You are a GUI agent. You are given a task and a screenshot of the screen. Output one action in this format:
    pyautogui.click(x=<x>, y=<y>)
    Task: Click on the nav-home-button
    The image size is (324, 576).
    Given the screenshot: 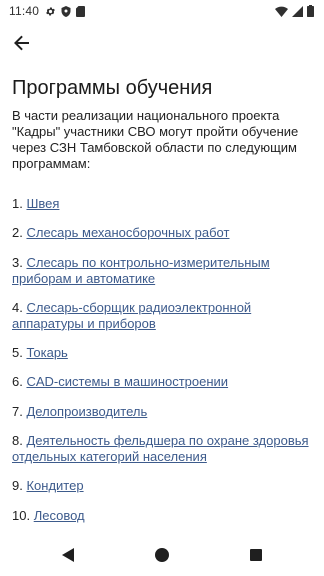 What is the action you would take?
    pyautogui.click(x=162, y=557)
    